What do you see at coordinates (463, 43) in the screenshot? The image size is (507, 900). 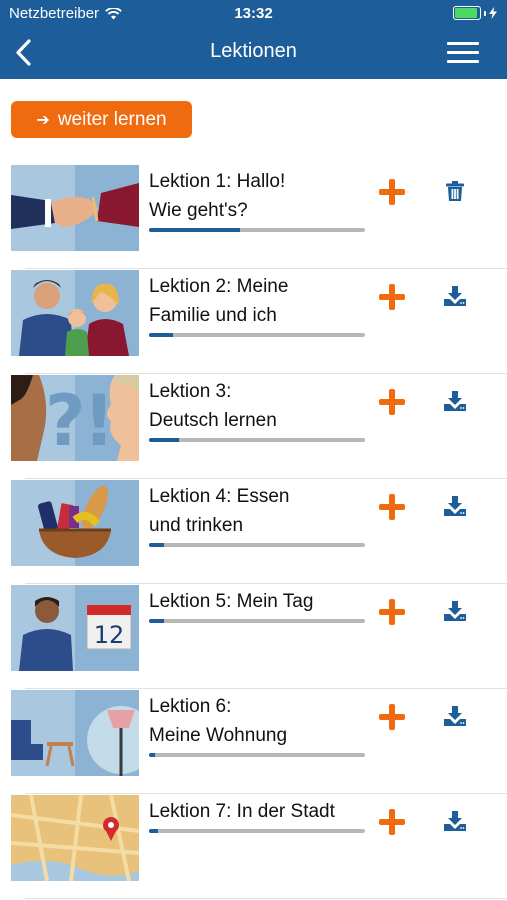 I see `hamburger-icon` at bounding box center [463, 43].